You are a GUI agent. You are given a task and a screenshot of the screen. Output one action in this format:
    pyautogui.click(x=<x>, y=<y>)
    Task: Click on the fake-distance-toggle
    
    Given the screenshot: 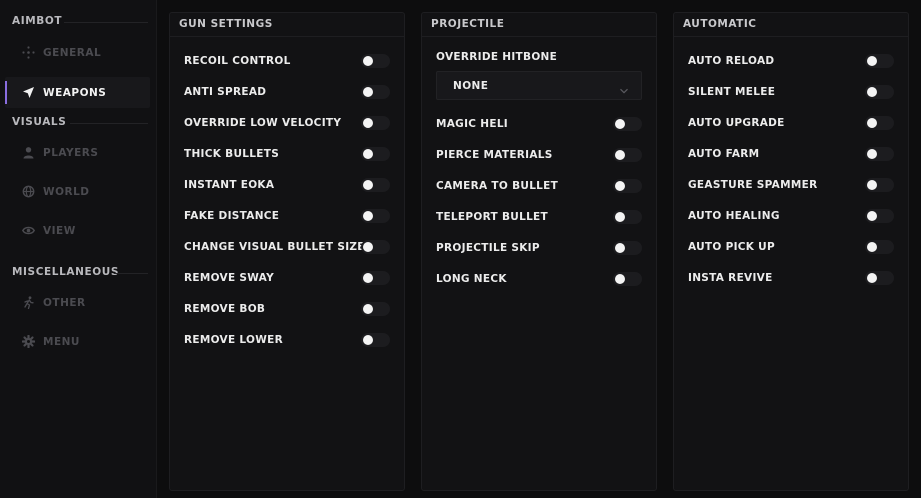 What is the action you would take?
    pyautogui.click(x=375, y=216)
    